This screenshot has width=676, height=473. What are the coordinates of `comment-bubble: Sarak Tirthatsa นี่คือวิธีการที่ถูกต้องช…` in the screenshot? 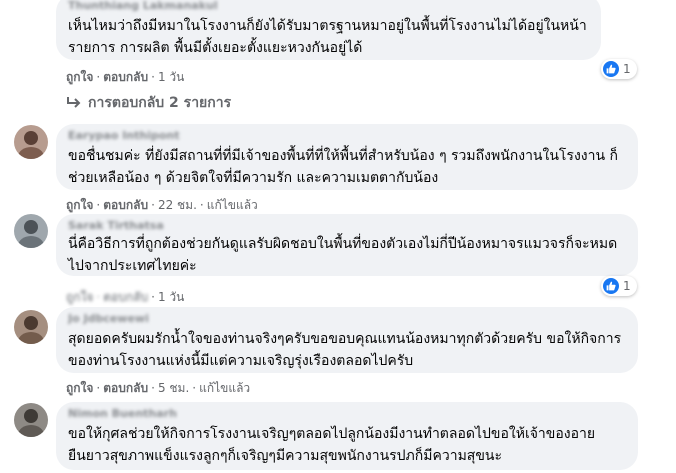 It's located at (347, 245).